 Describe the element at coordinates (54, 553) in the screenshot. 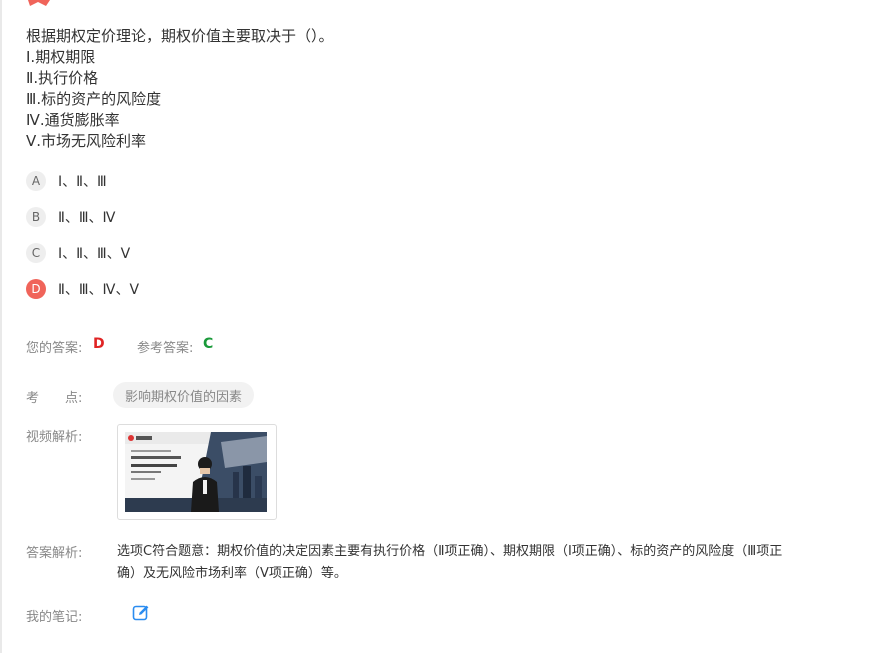

I see `answer-explanation-label: 答案解析:` at that location.